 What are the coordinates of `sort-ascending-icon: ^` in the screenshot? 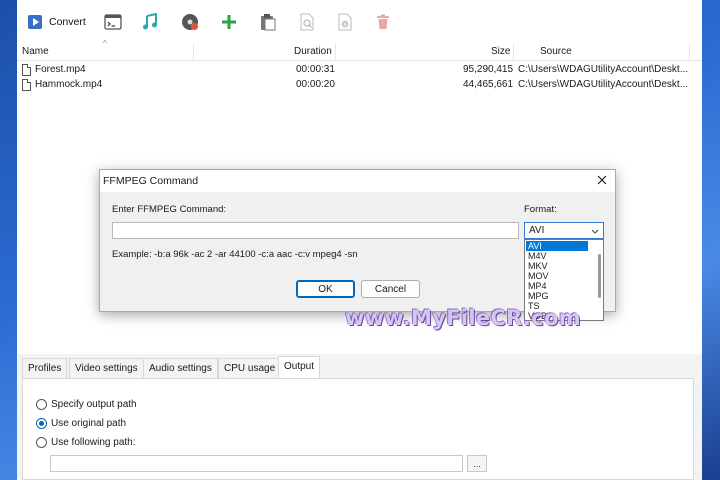 It's located at (105, 43).